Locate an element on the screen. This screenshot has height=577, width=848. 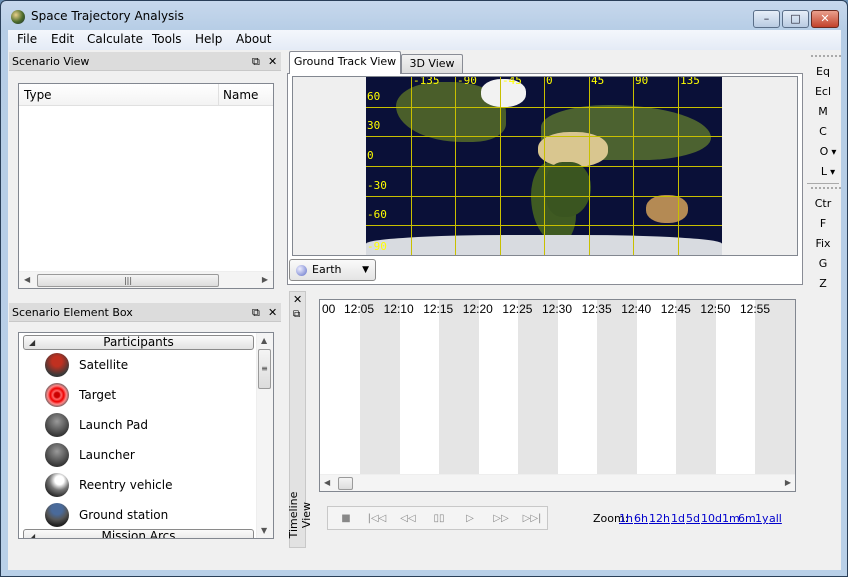
scenario-tree-hscrollbar: ◀ ||| ▶ is located at coordinates (146, 279).